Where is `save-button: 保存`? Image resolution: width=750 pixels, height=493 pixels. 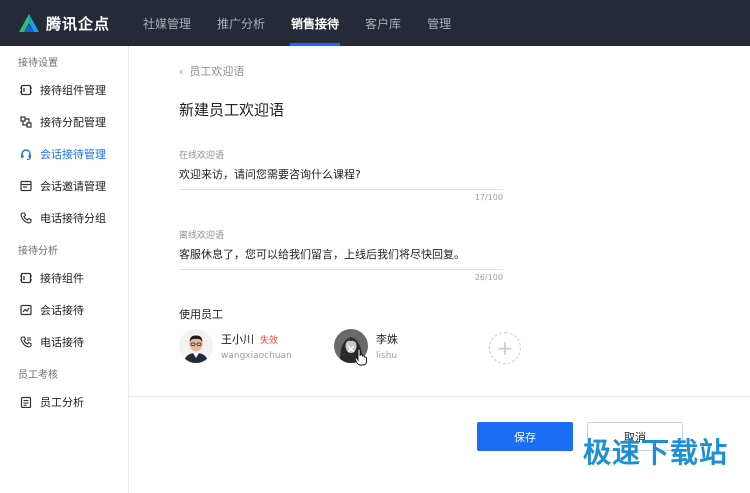 save-button: 保存 is located at coordinates (525, 436).